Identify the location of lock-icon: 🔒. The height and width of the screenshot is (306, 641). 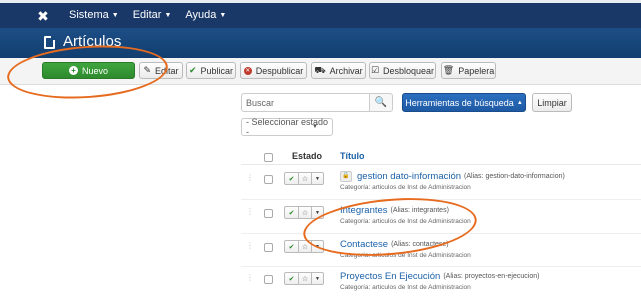
(346, 176).